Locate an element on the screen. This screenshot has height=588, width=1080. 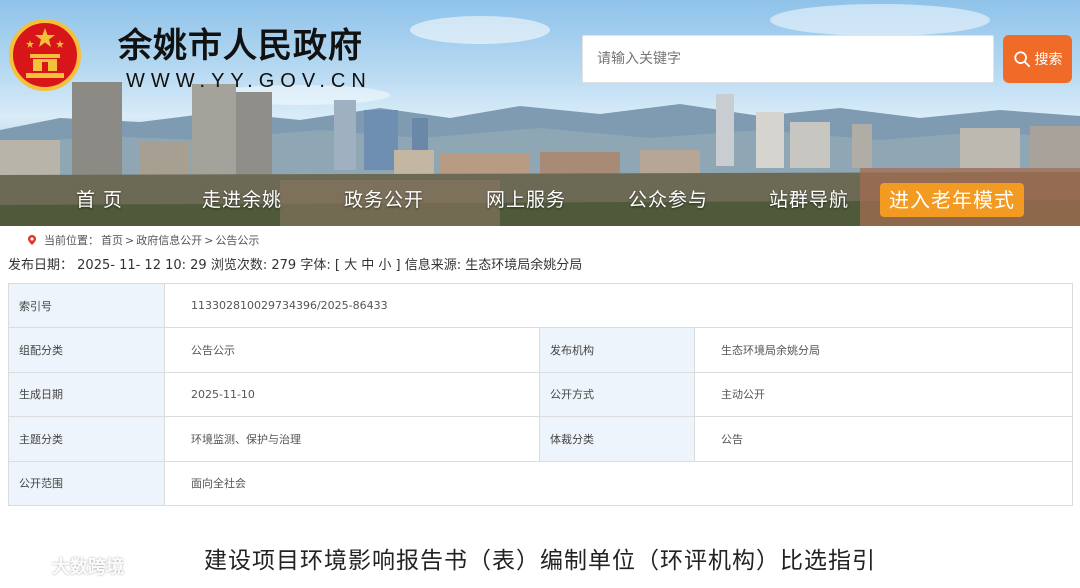
view-count: 279 is located at coordinates (284, 265).